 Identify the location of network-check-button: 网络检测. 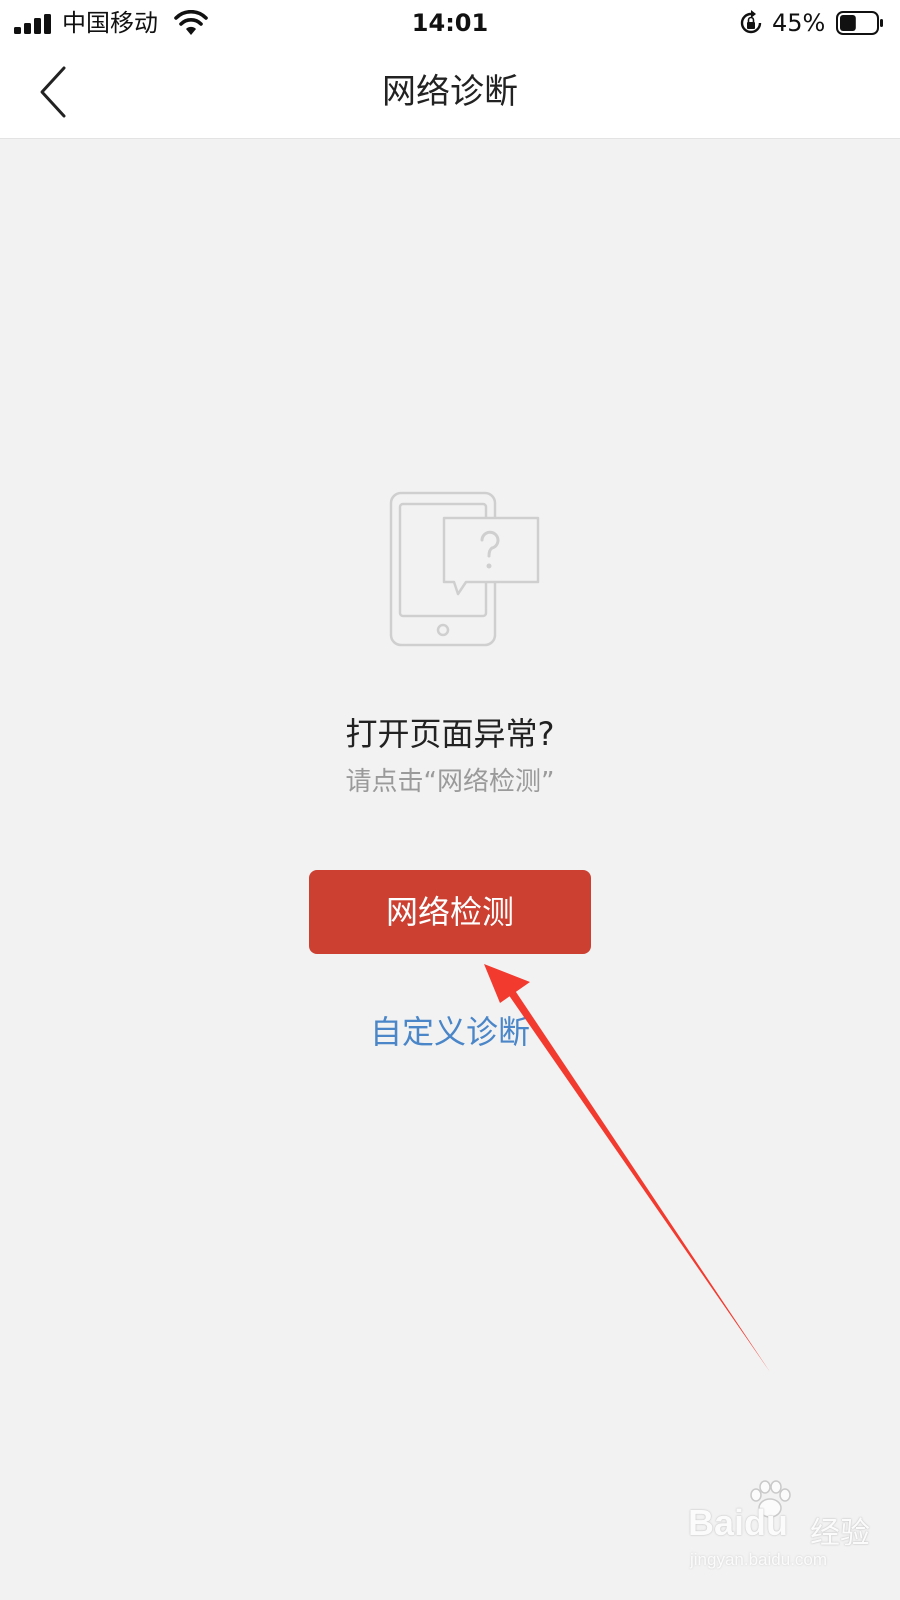
(450, 912).